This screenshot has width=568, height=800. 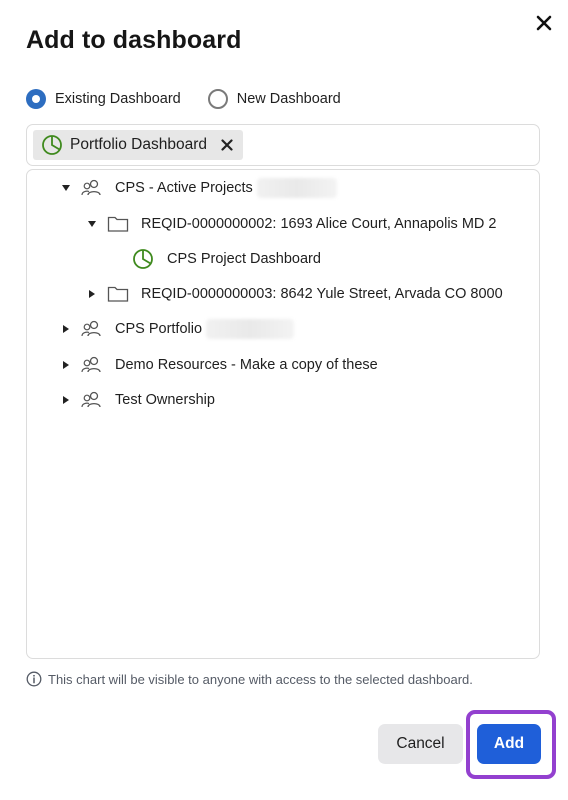 What do you see at coordinates (118, 99) in the screenshot?
I see `existing-dashboard-label: Existing Dashboard` at bounding box center [118, 99].